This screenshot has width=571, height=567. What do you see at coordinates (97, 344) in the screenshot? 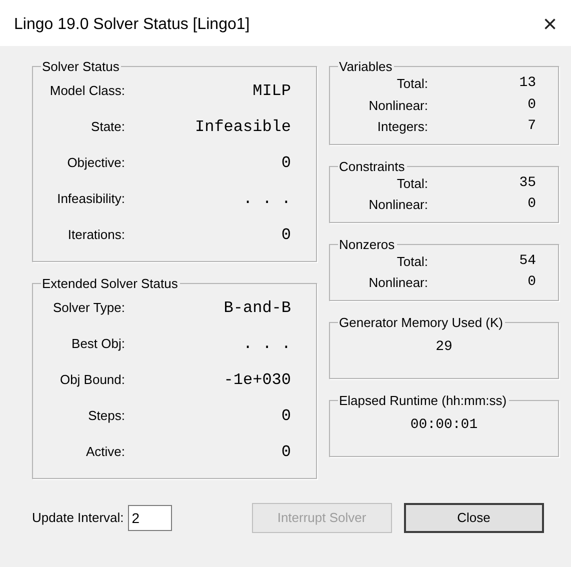
I see `field-label: Best Obj:` at bounding box center [97, 344].